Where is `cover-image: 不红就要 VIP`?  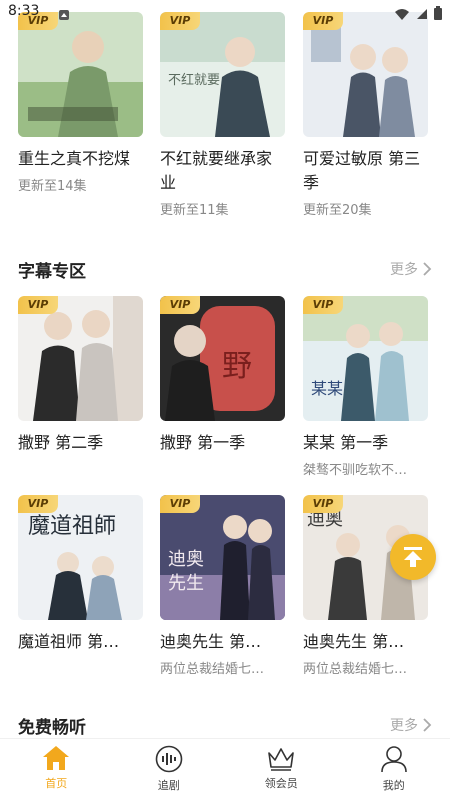
cover-image: 不红就要 VIP is located at coordinates (222, 74).